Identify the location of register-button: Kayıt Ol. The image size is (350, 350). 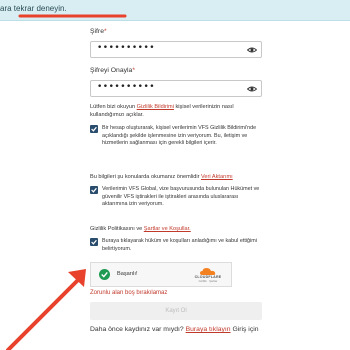
(176, 311).